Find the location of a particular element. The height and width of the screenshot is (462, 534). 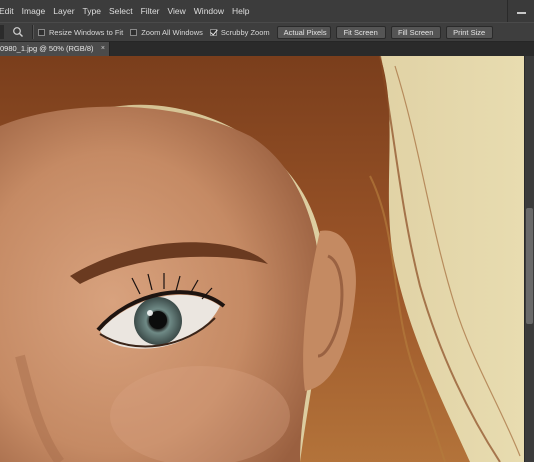

menu-filter: Filter is located at coordinates (154, 11).